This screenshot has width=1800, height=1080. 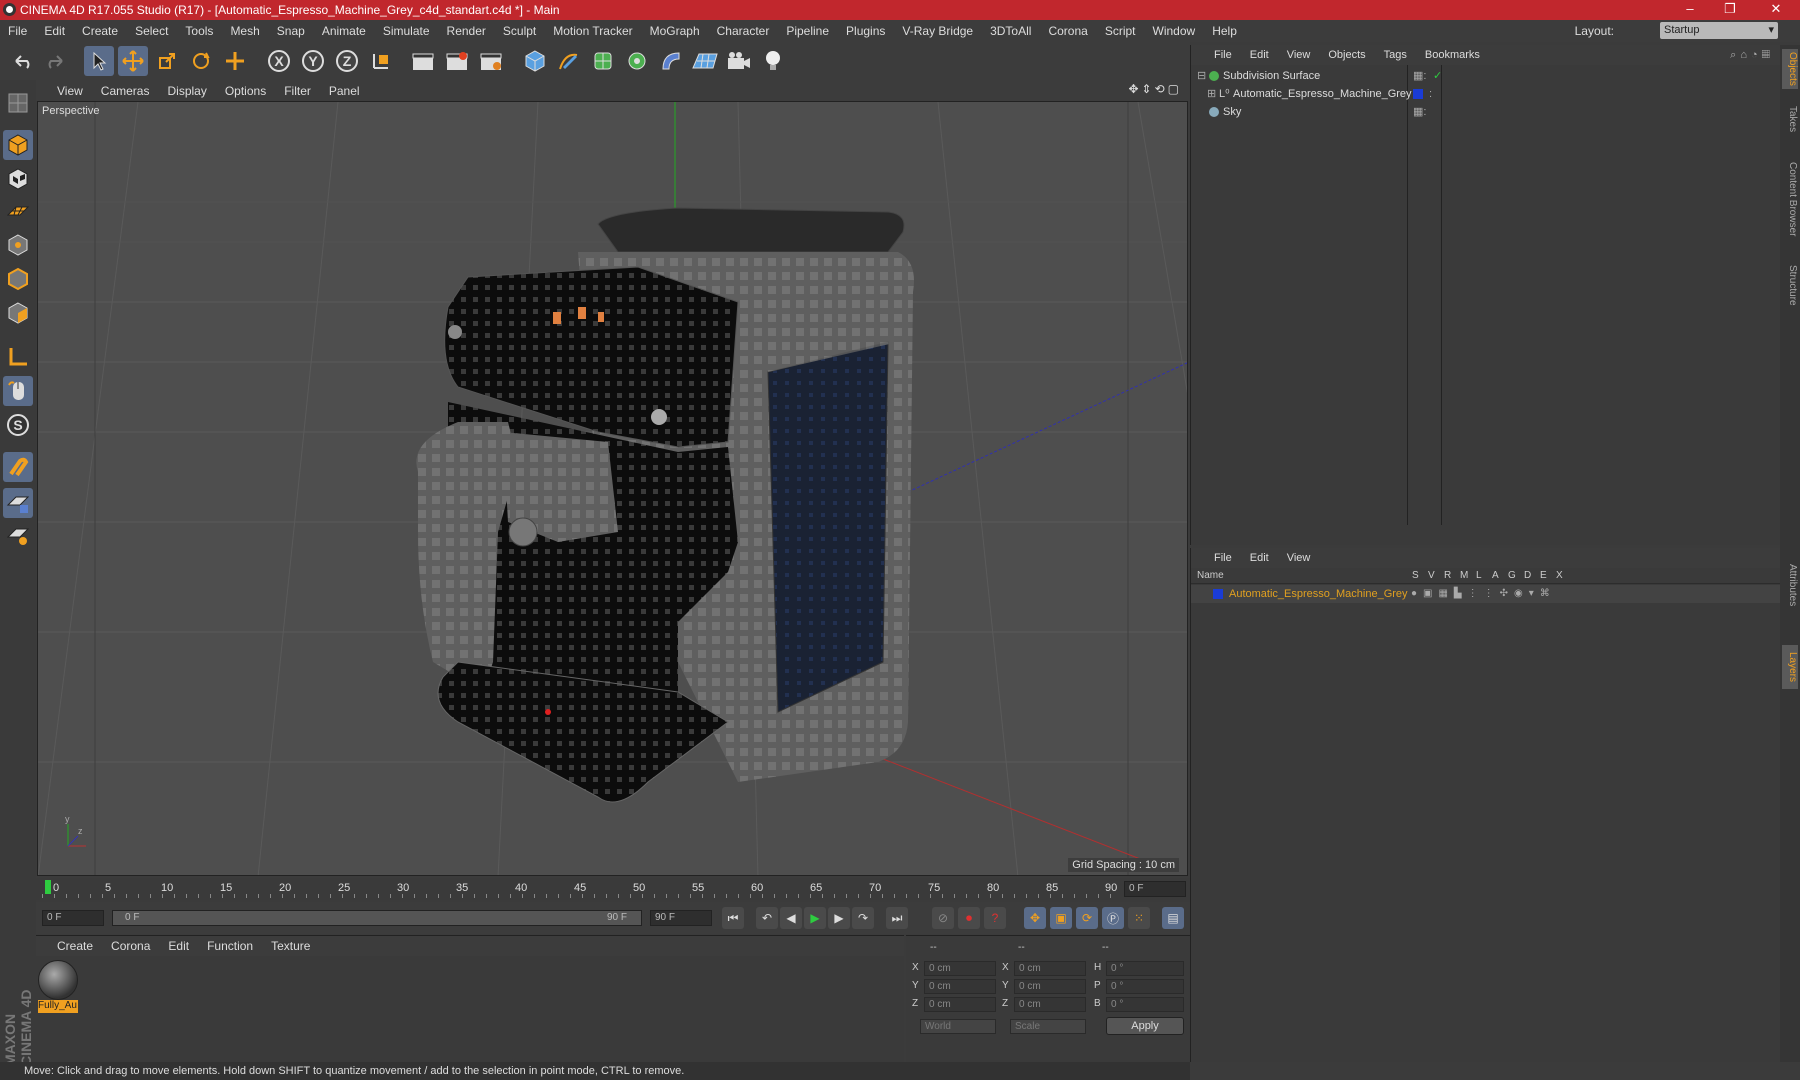 What do you see at coordinates (18, 245) in the screenshot?
I see `points-mode-button` at bounding box center [18, 245].